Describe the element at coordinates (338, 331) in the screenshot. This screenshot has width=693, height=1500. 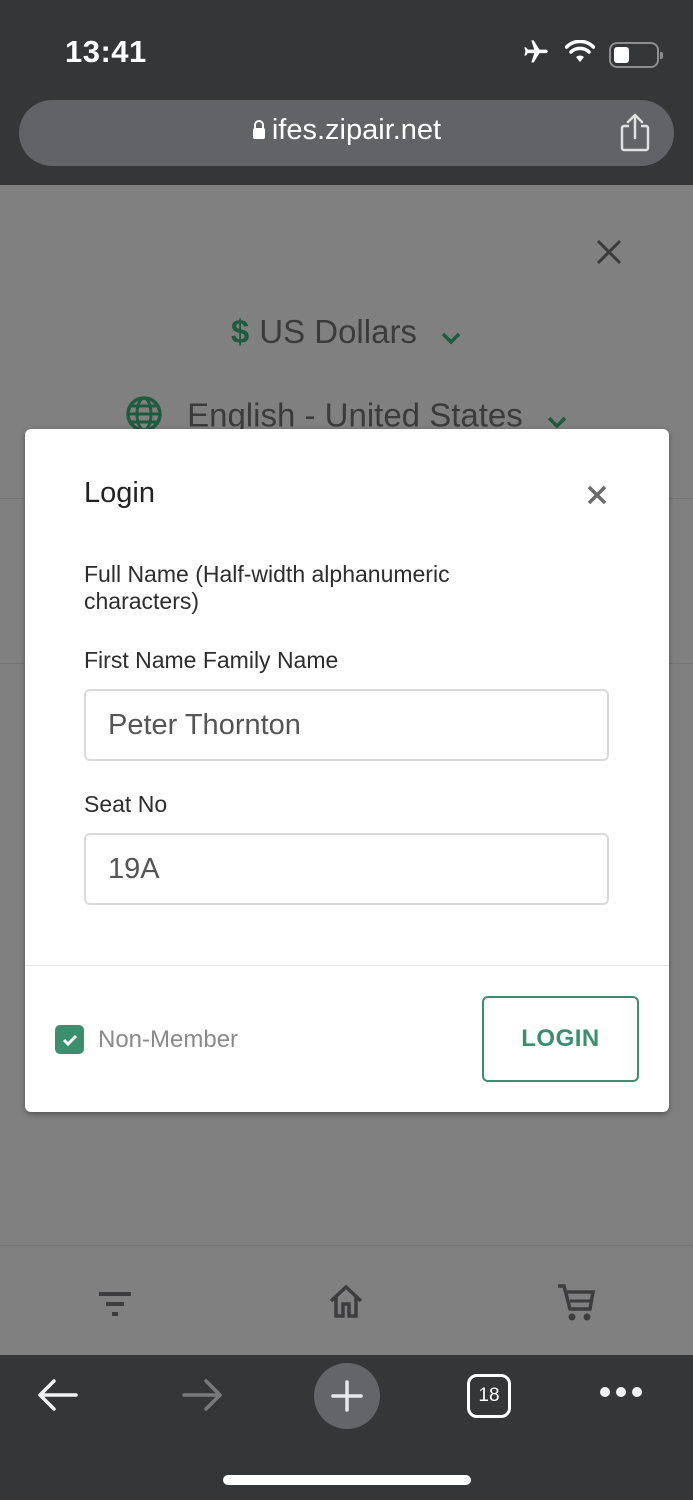
I see `currency-label: US Dollars` at that location.